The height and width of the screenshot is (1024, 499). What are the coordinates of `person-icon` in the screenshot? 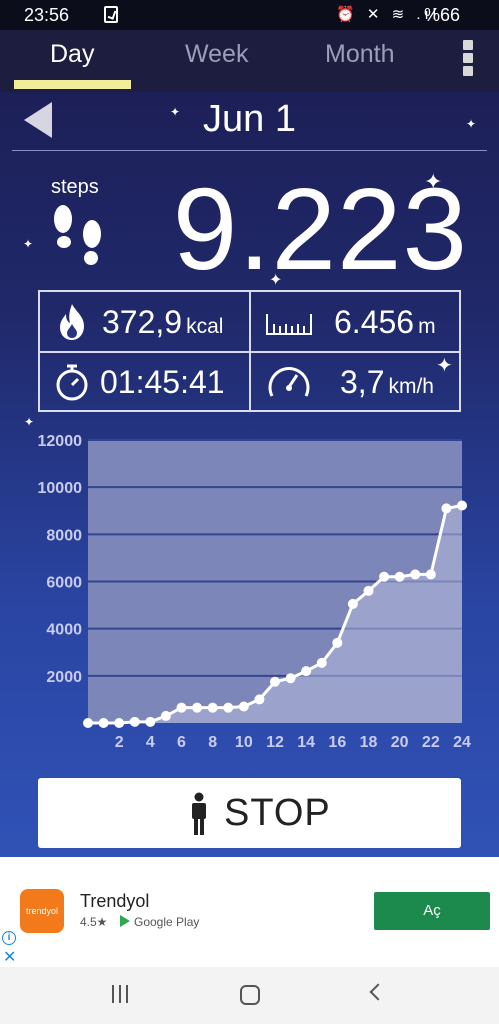 It's located at (199, 813).